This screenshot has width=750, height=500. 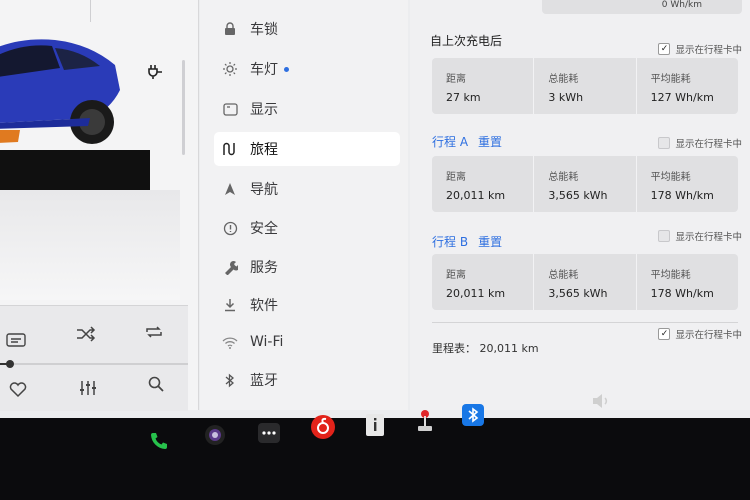 What do you see at coordinates (230, 109) in the screenshot?
I see `display-icon` at bounding box center [230, 109].